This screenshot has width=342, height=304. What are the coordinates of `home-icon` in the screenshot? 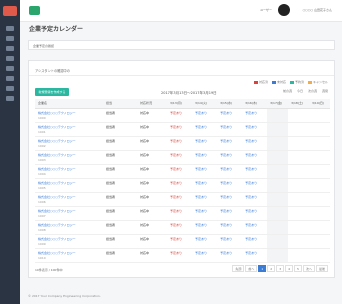 It's located at (10, 28).